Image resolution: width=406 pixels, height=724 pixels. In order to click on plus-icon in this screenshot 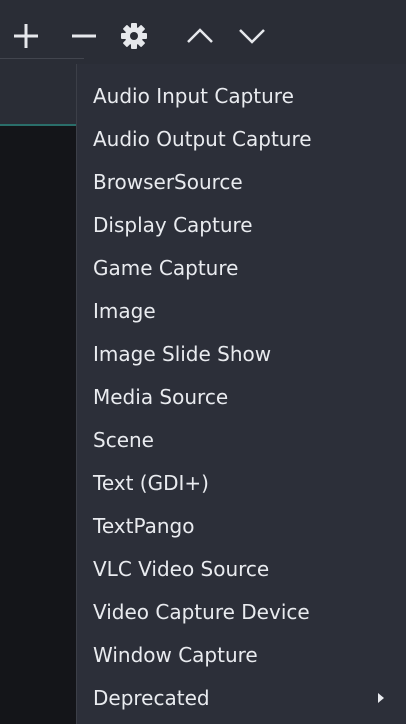, I will do `click(26, 36)`.